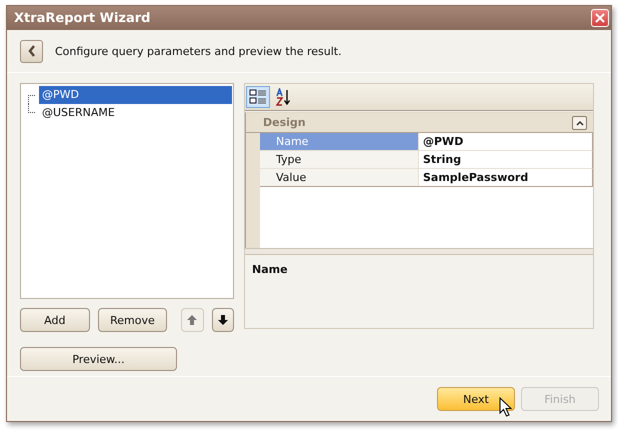 Image resolution: width=618 pixels, height=432 pixels. What do you see at coordinates (505, 177) in the screenshot?
I see `property-value: SamplePassword` at bounding box center [505, 177].